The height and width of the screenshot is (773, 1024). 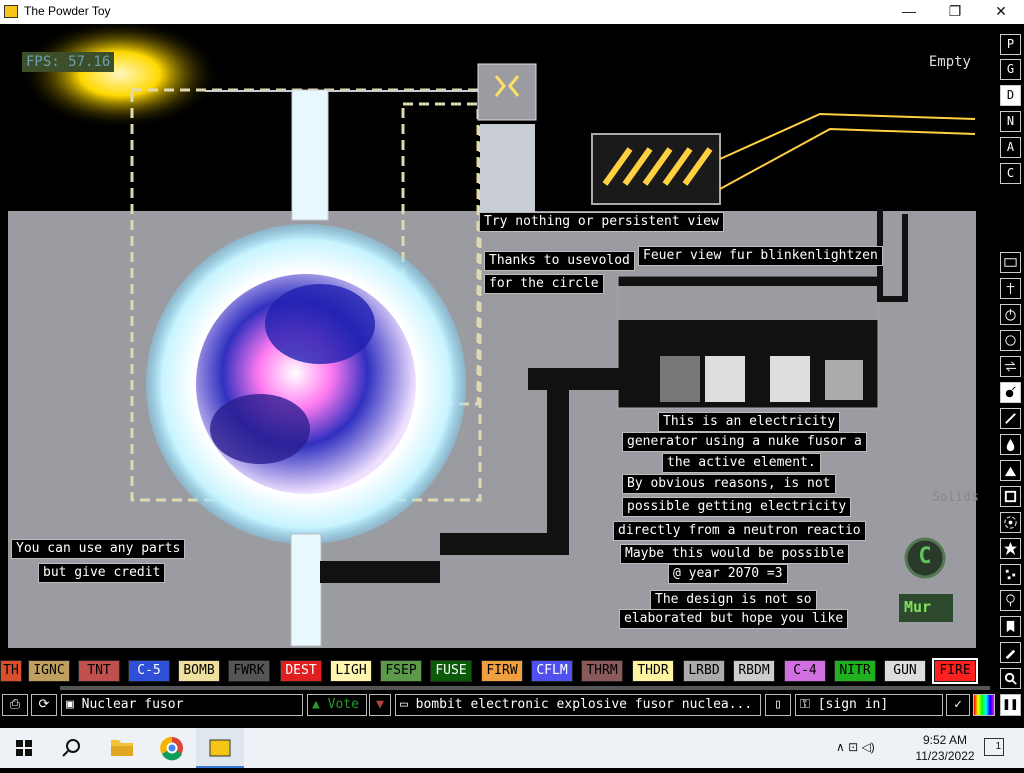 I want to click on sign: but give credit, so click(x=102, y=573).